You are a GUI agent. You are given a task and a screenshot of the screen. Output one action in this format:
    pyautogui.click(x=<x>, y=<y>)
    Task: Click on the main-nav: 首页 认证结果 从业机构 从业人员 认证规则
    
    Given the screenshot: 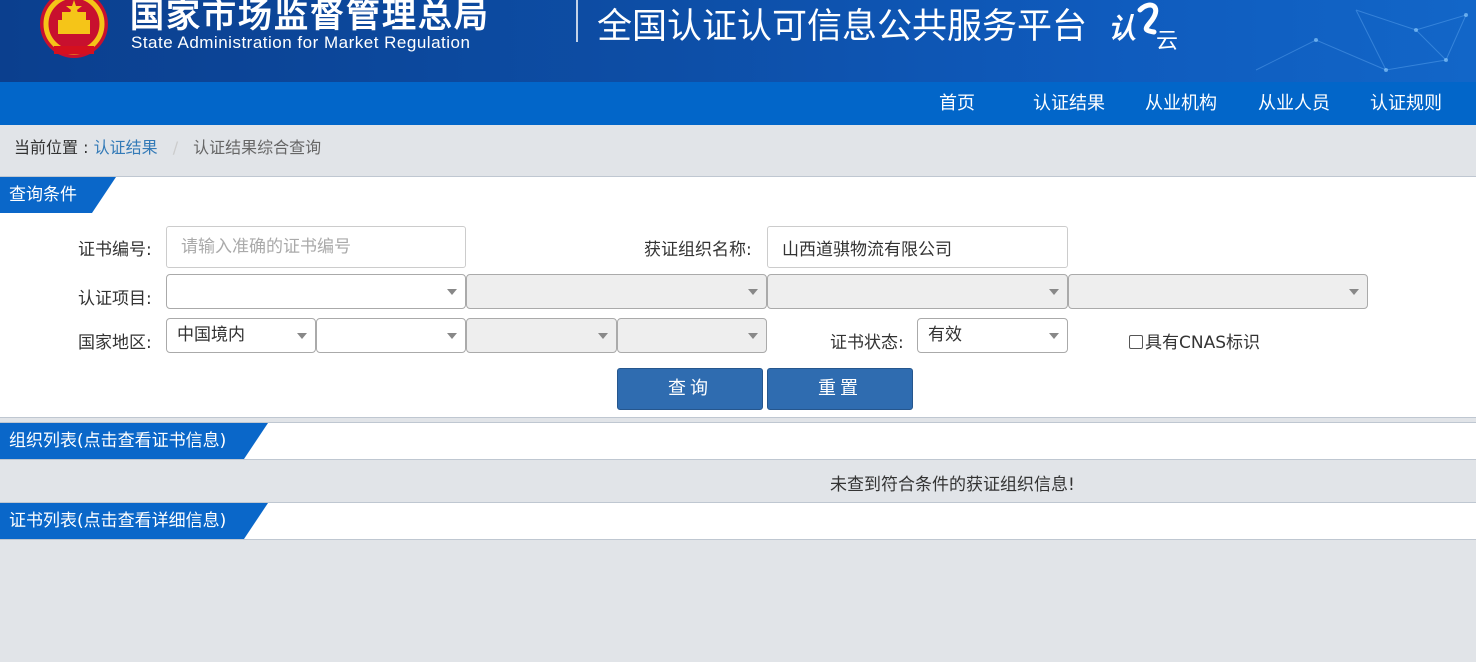 What is the action you would take?
    pyautogui.click(x=738, y=103)
    